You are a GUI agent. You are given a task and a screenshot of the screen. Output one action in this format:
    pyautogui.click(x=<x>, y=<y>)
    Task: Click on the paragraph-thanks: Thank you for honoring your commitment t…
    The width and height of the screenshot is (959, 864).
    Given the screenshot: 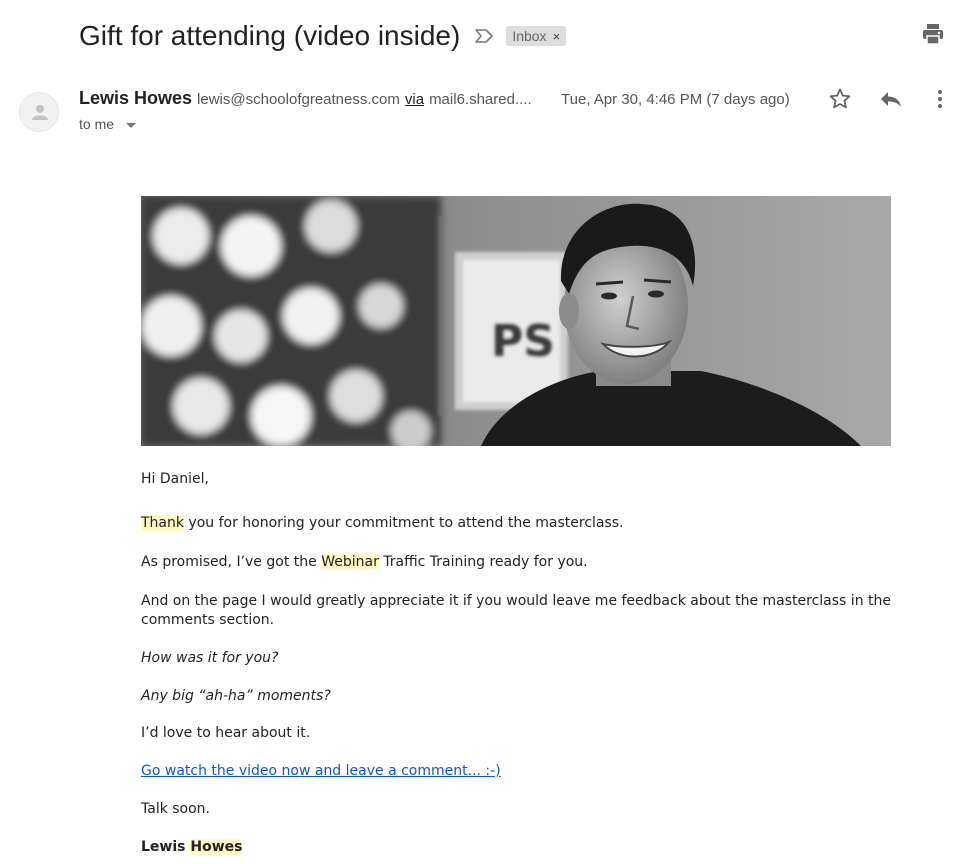 What is the action you would take?
    pyautogui.click(x=516, y=523)
    